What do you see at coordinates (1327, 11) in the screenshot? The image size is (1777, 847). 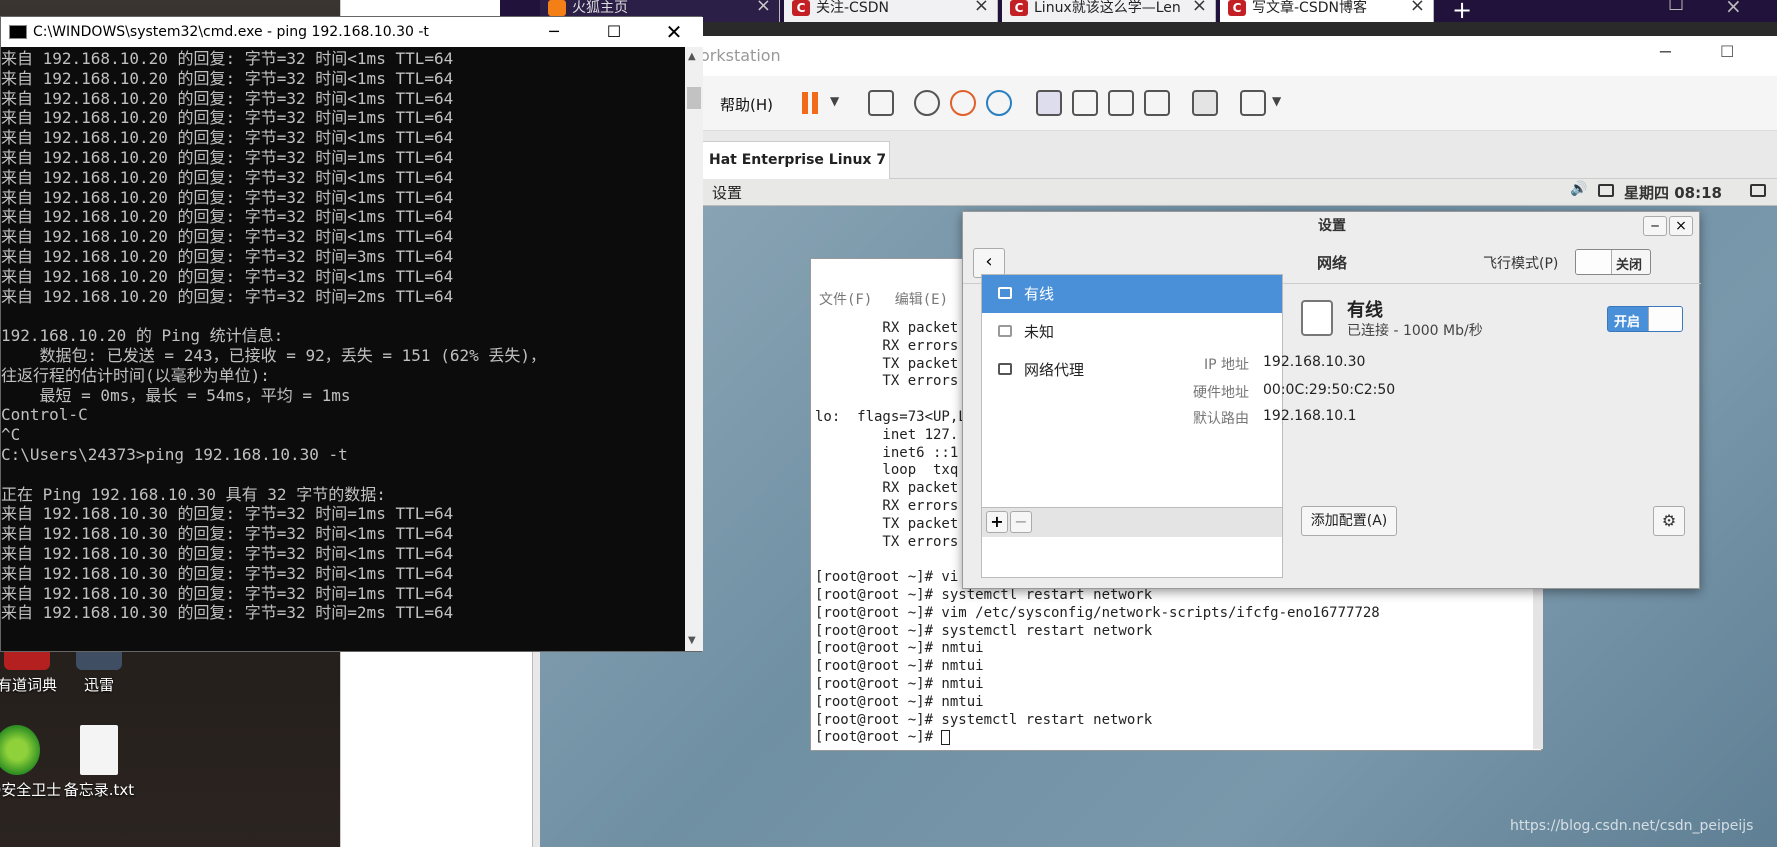 I see `browser-tab-csdn-write: C 写文章-CSDN博客 ×` at bounding box center [1327, 11].